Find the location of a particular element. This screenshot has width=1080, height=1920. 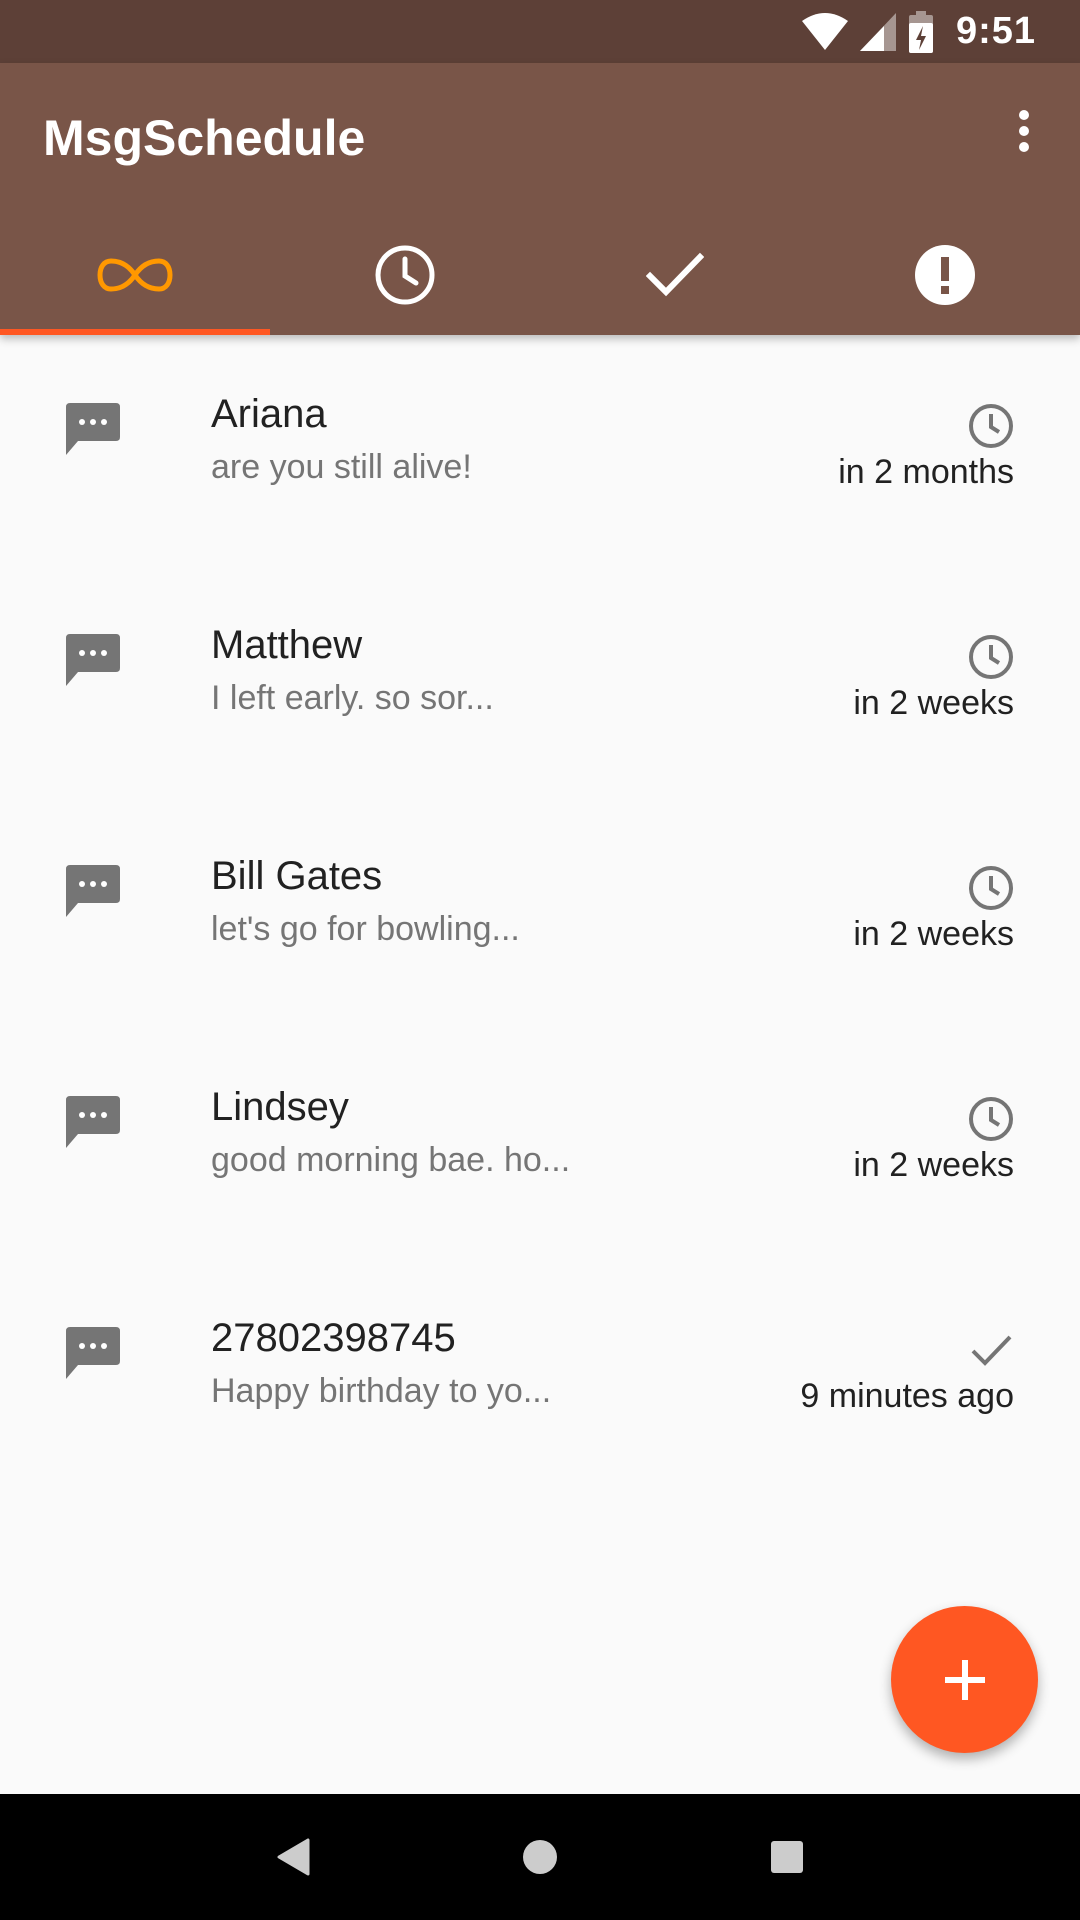

tab-sent is located at coordinates (675, 275).